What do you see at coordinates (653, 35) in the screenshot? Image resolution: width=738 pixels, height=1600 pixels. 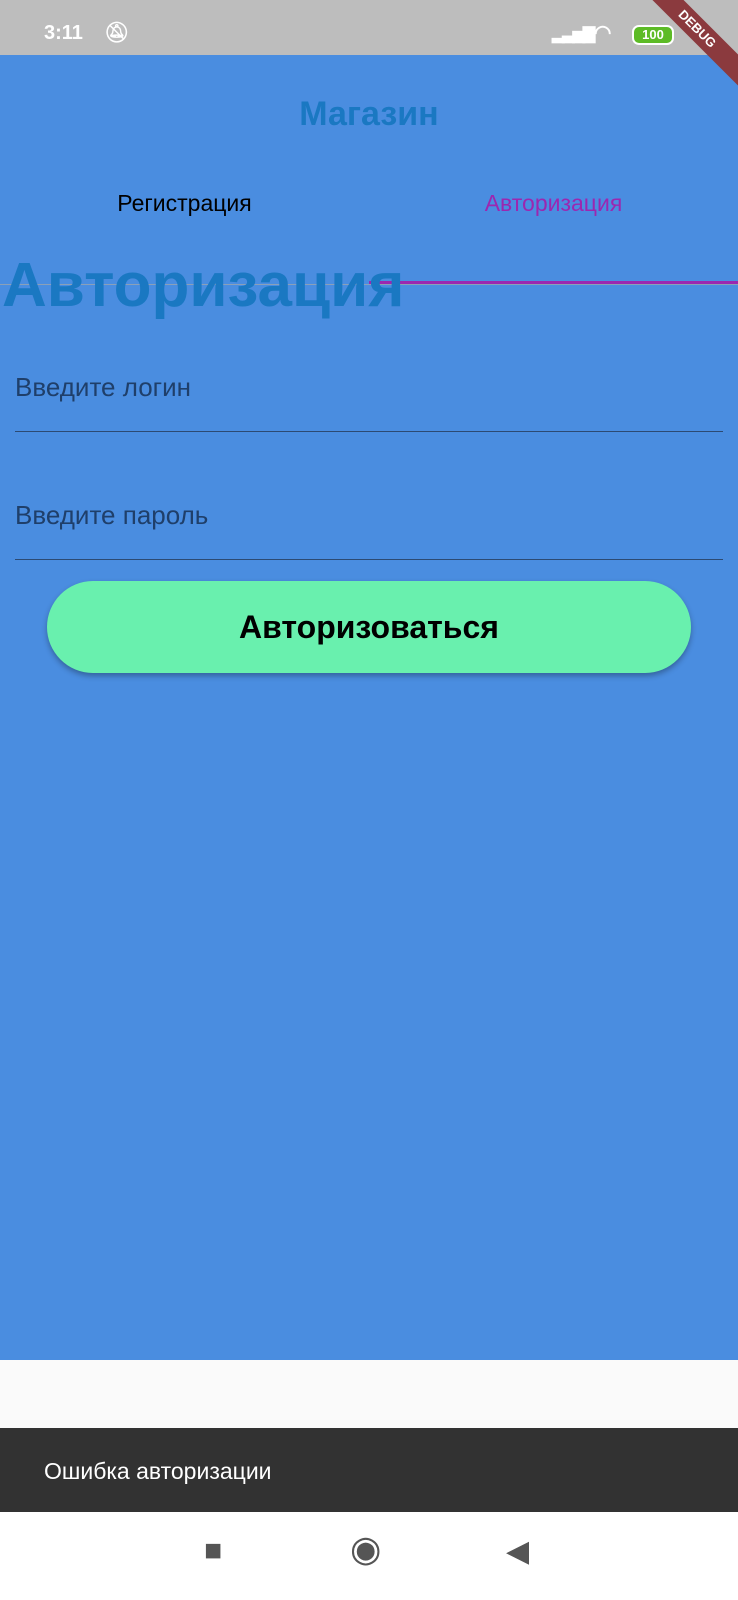 I see `battery-icon: 100` at bounding box center [653, 35].